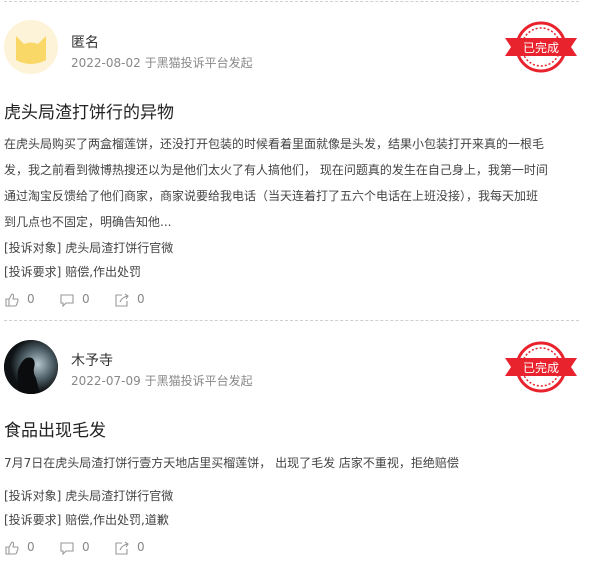 The image size is (593, 566). What do you see at coordinates (231, 463) in the screenshot?
I see `desc-line: 7月7日在虎头局渣打饼行壹方天地店里买榴莲饼， 出现了毛发 店家不重视，拒绝赔偿` at bounding box center [231, 463].